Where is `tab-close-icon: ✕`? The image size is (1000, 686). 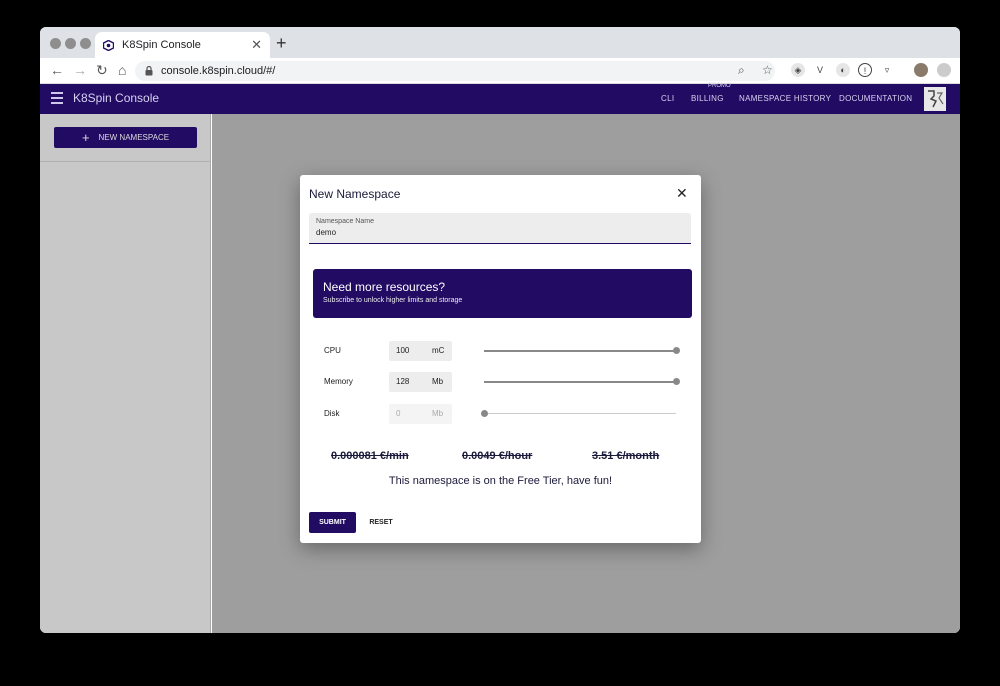 tab-close-icon: ✕ is located at coordinates (256, 45).